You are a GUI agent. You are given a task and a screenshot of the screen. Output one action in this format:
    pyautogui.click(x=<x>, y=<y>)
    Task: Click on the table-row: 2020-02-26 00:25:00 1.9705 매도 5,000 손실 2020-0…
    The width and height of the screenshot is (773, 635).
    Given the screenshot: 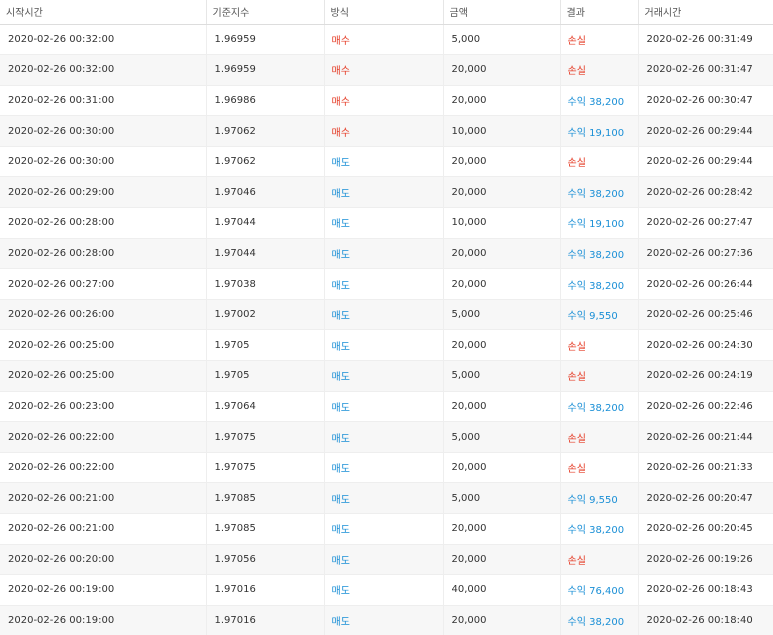 What is the action you would take?
    pyautogui.click(x=386, y=376)
    